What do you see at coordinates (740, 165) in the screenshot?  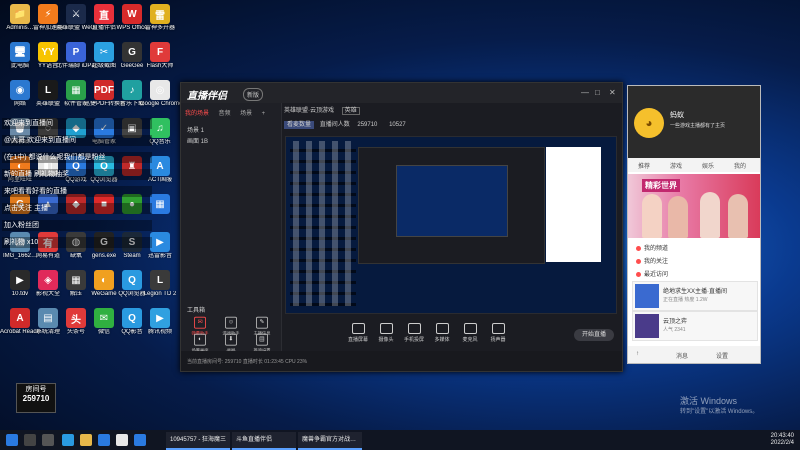 I see `right-nav-item: 我的` at bounding box center [740, 165].